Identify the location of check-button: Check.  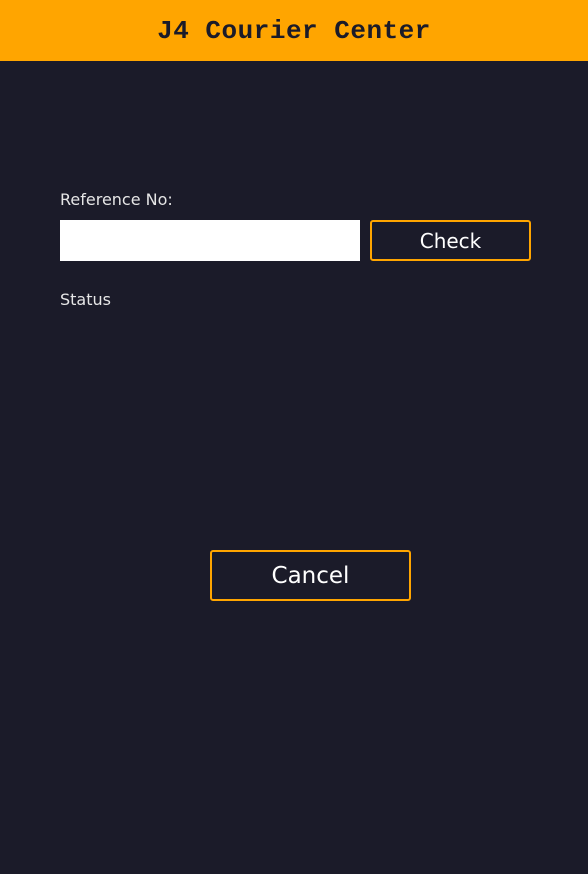
(450, 240).